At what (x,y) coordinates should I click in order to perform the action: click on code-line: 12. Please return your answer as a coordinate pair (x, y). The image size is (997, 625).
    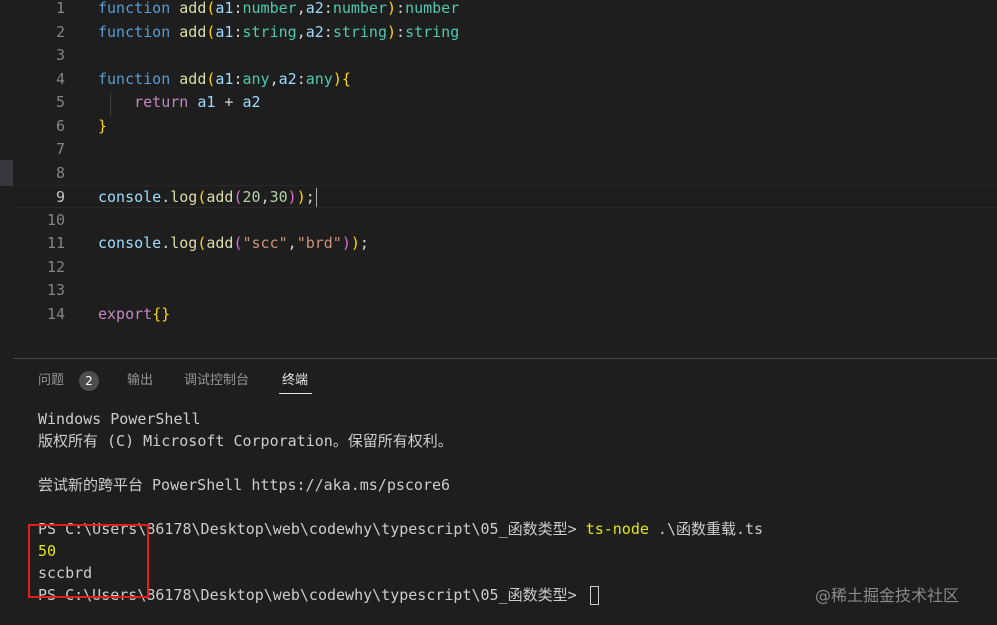
    Looking at the image, I should click on (505, 267).